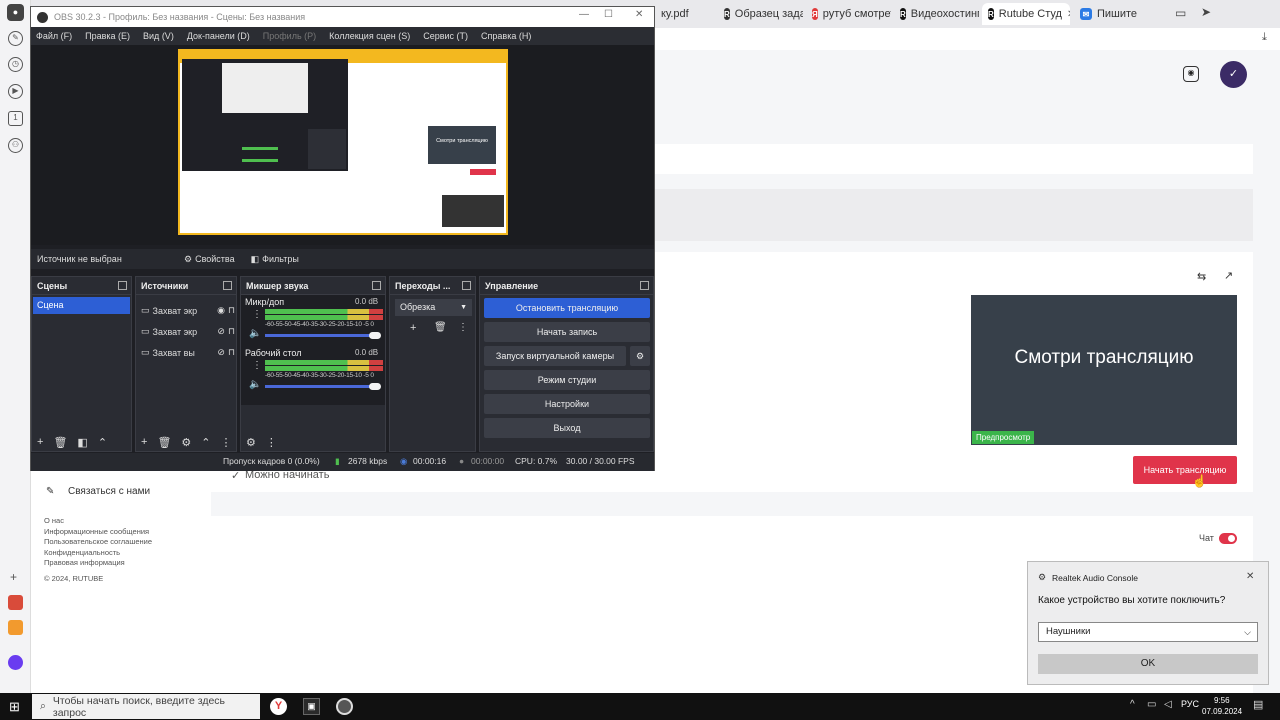 The image size is (1280, 720). Describe the element at coordinates (567, 380) in the screenshot. I see `studio-mode-button: Режим студии` at that location.